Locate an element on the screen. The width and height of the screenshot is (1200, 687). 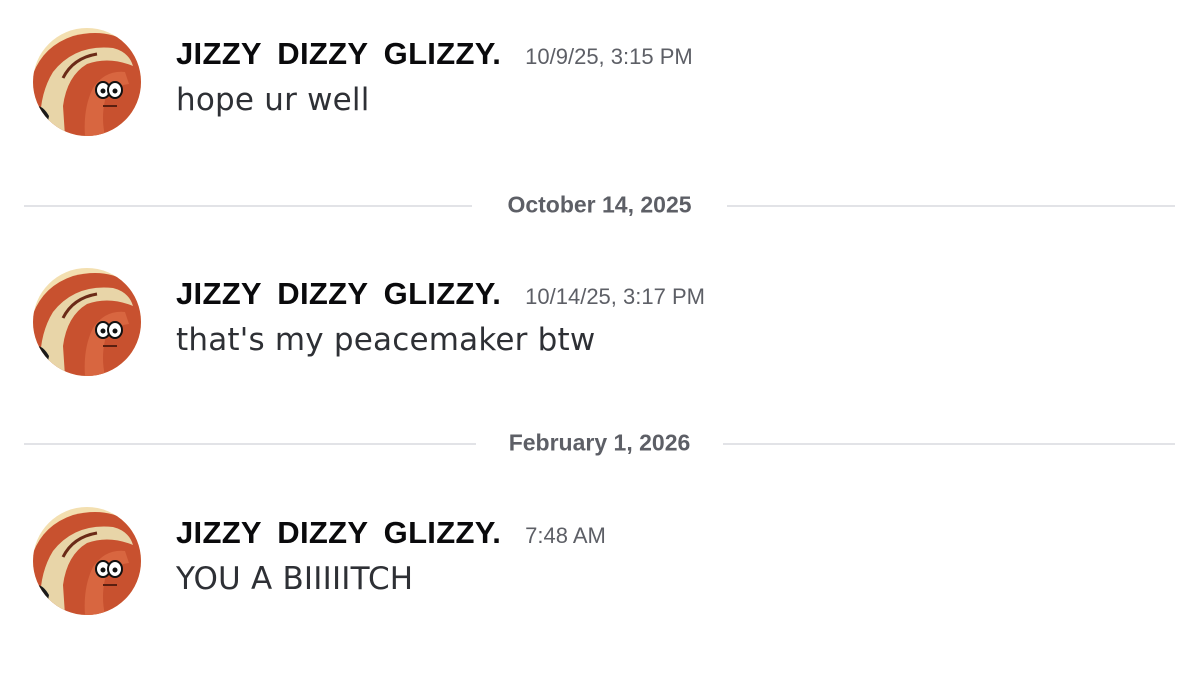
timestamp: 10/9/25, 3:15 PM is located at coordinates (609, 56).